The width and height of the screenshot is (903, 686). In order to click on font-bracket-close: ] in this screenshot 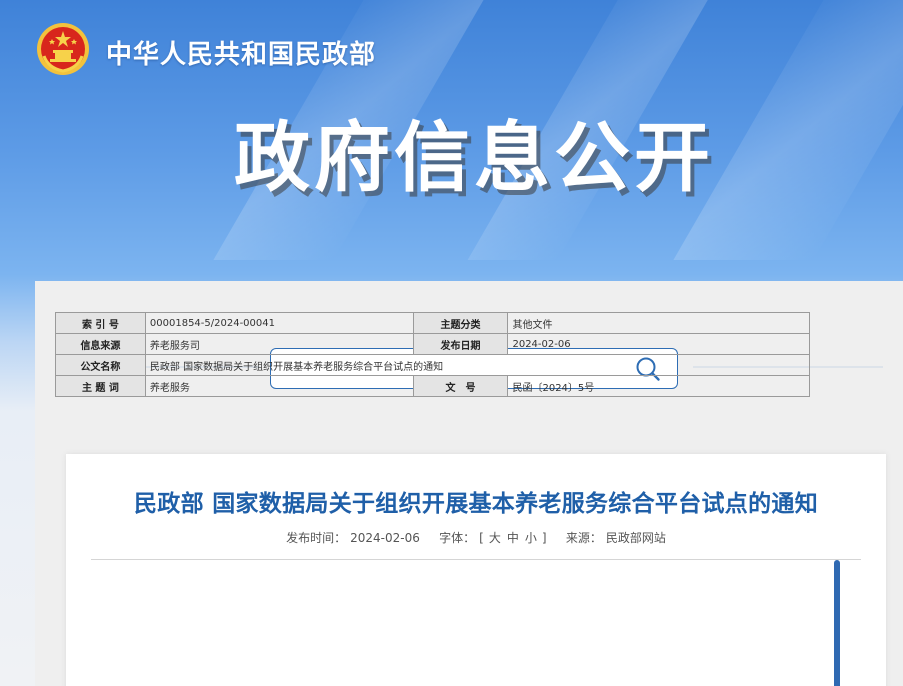, I will do `click(544, 538)`.